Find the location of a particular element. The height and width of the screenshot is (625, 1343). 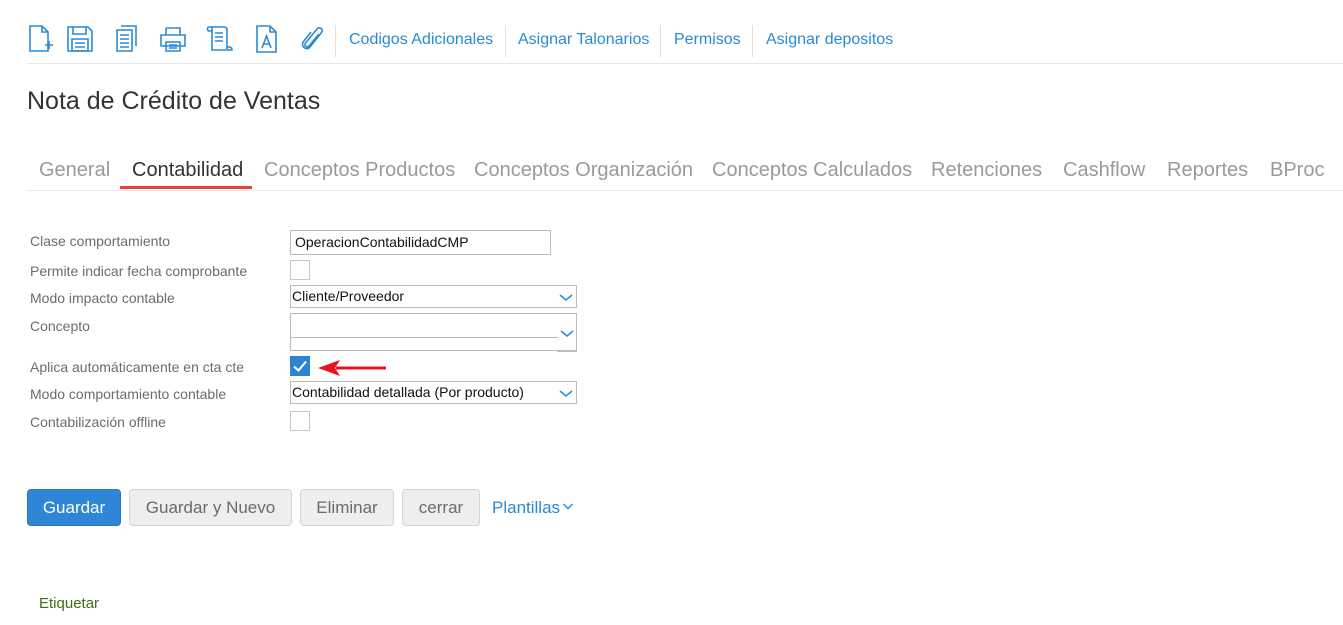

aplica-automaticamente-label: Aplica automáticamente en cta cte is located at coordinates (137, 367).